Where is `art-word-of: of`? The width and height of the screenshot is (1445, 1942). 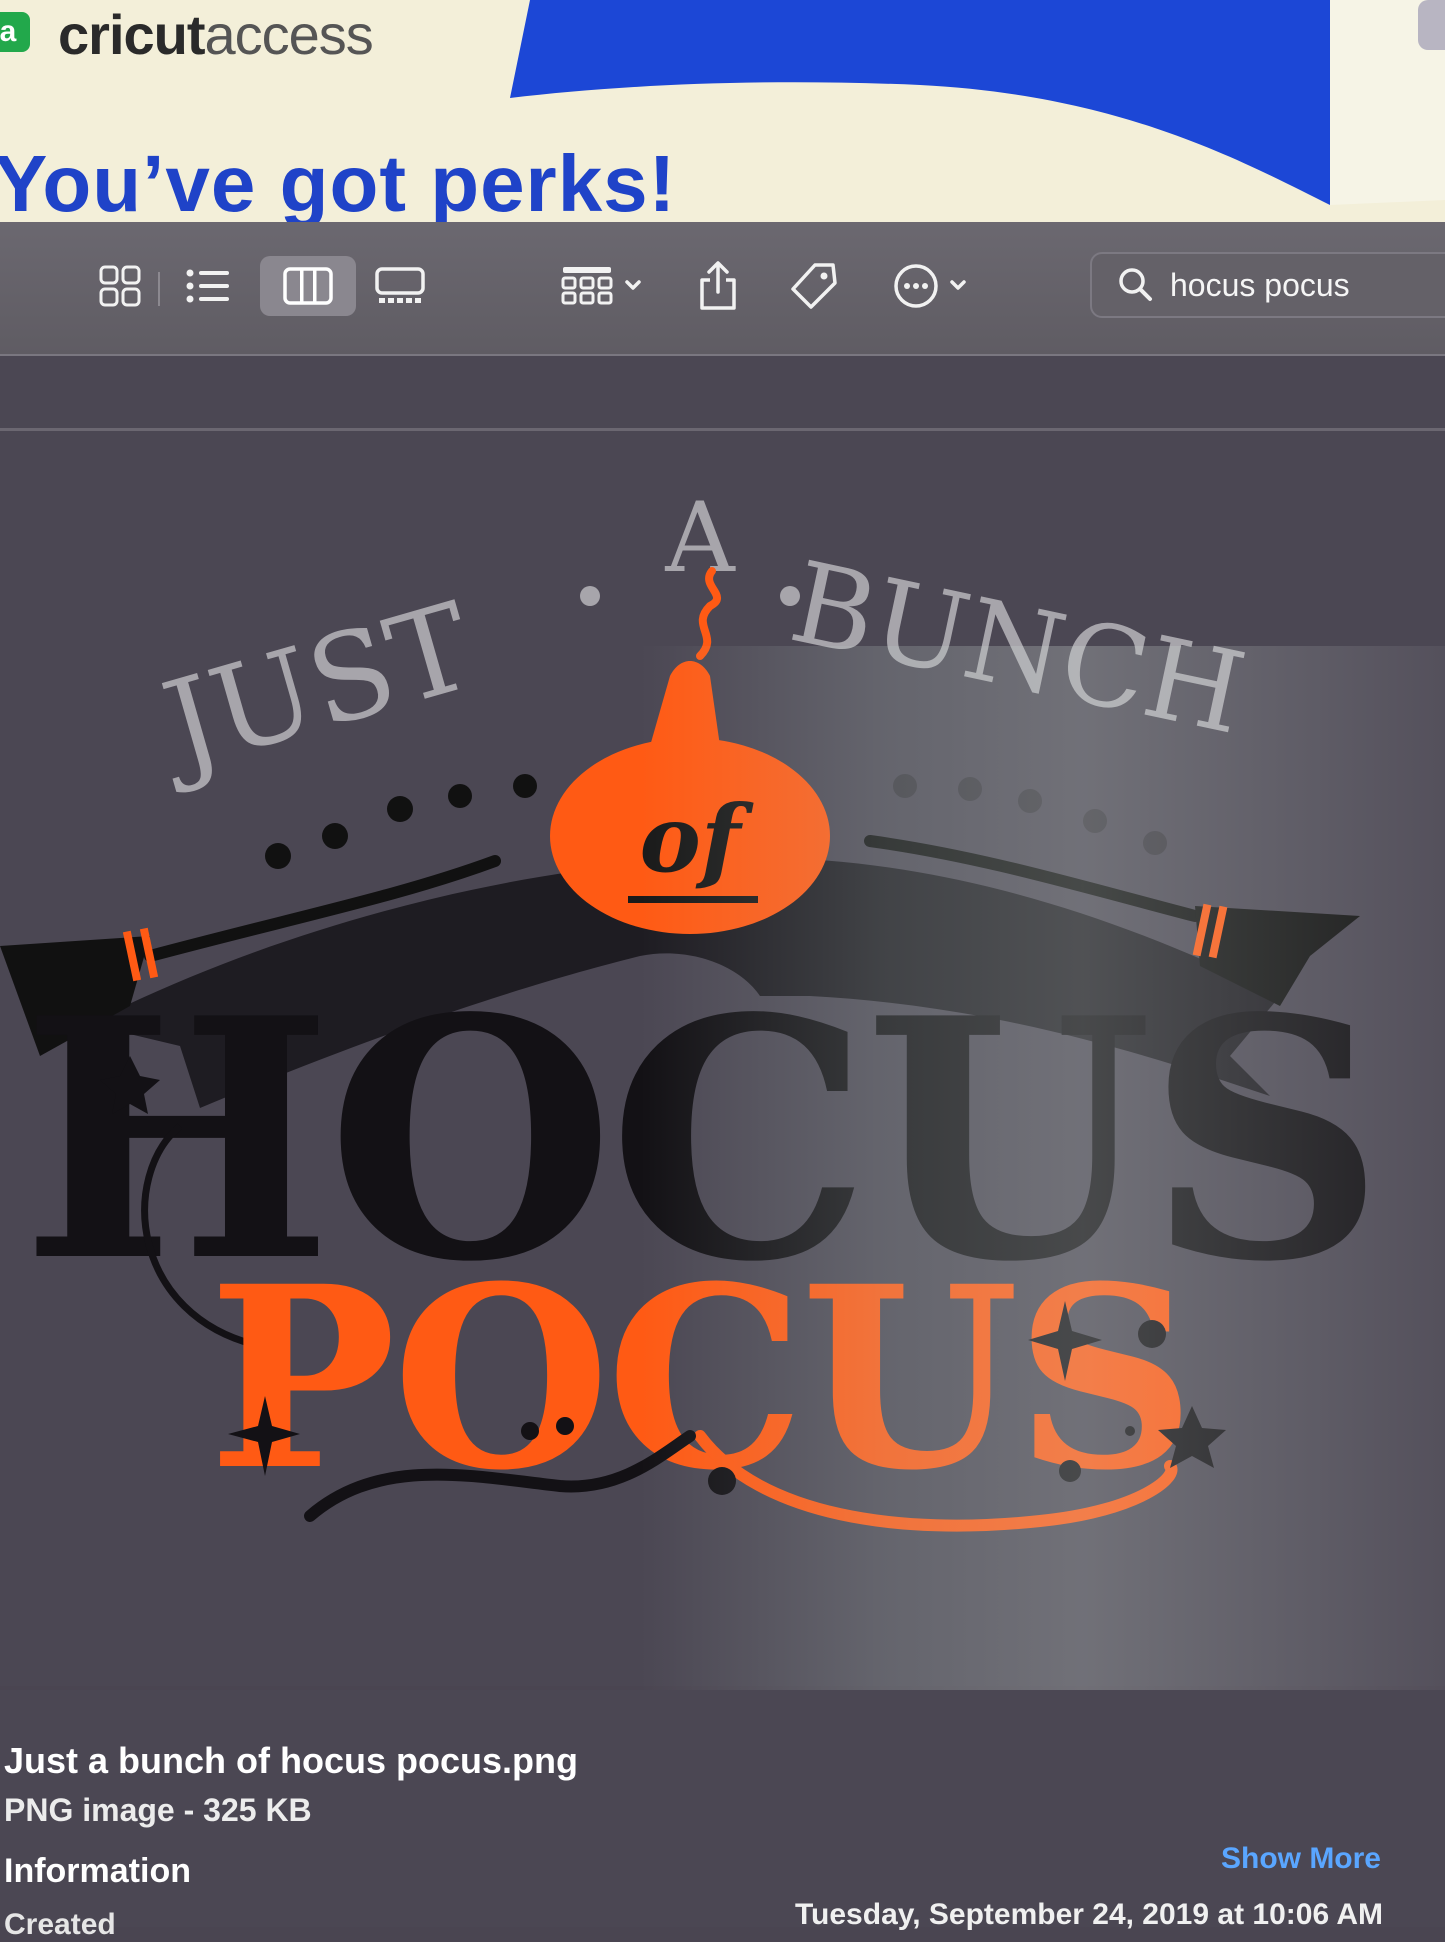
art-word-of: of is located at coordinates (697, 839).